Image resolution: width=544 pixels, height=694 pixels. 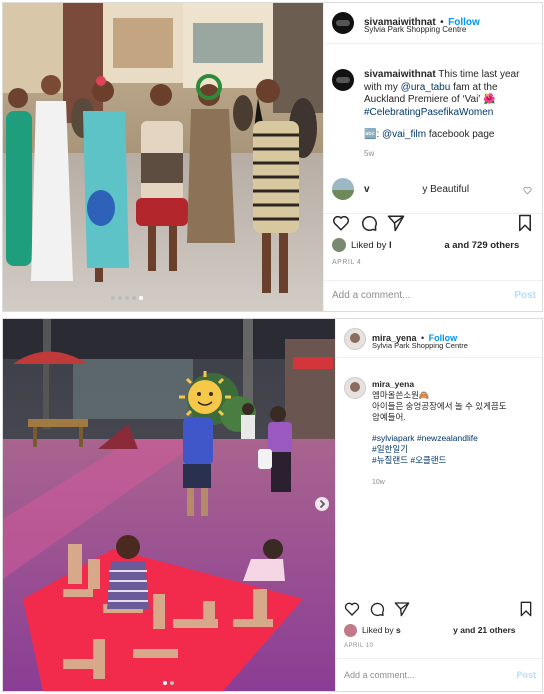 I want to click on caption-hashtags-1: #sylviapark #newzealandlife, so click(x=425, y=438).